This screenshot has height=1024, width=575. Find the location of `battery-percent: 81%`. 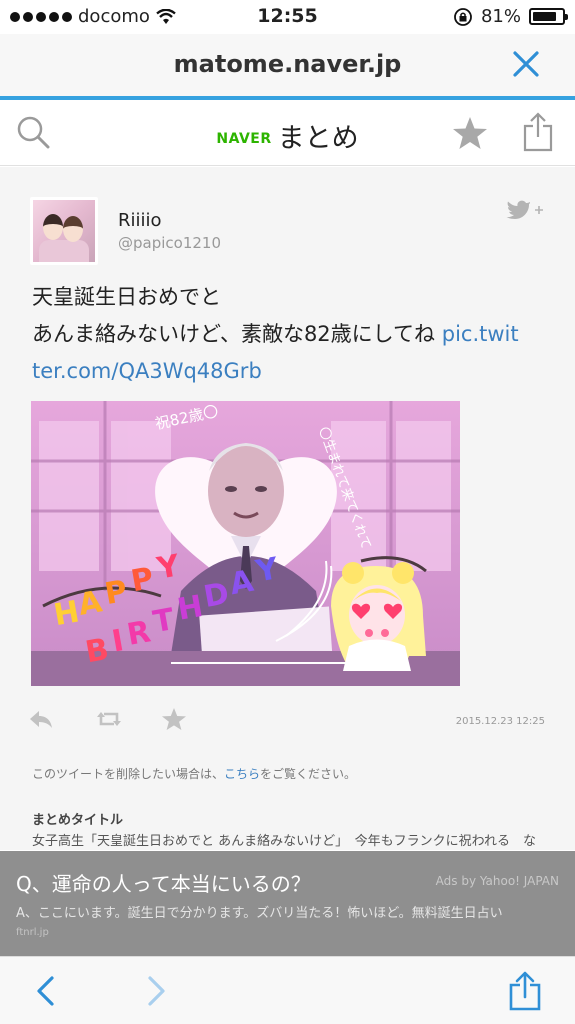

battery-percent: 81% is located at coordinates (500, 16).